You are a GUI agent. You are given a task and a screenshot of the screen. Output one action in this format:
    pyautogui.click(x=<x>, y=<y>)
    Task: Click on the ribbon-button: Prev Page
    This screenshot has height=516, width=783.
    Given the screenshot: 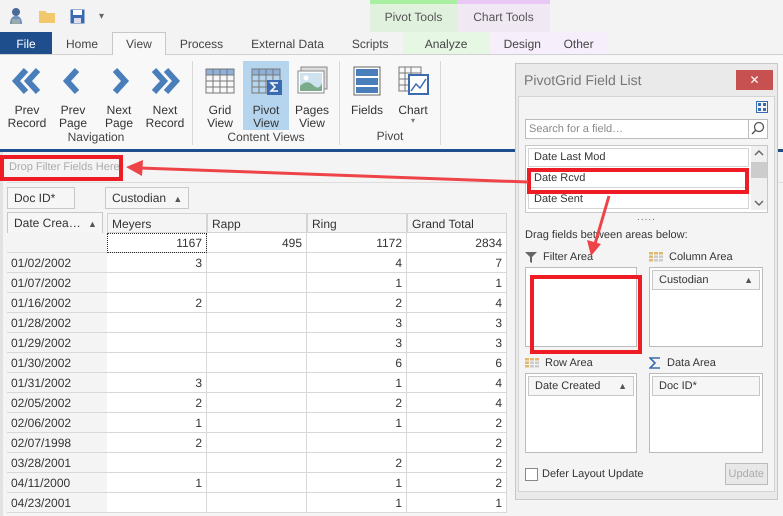 What is the action you would take?
    pyautogui.click(x=73, y=95)
    